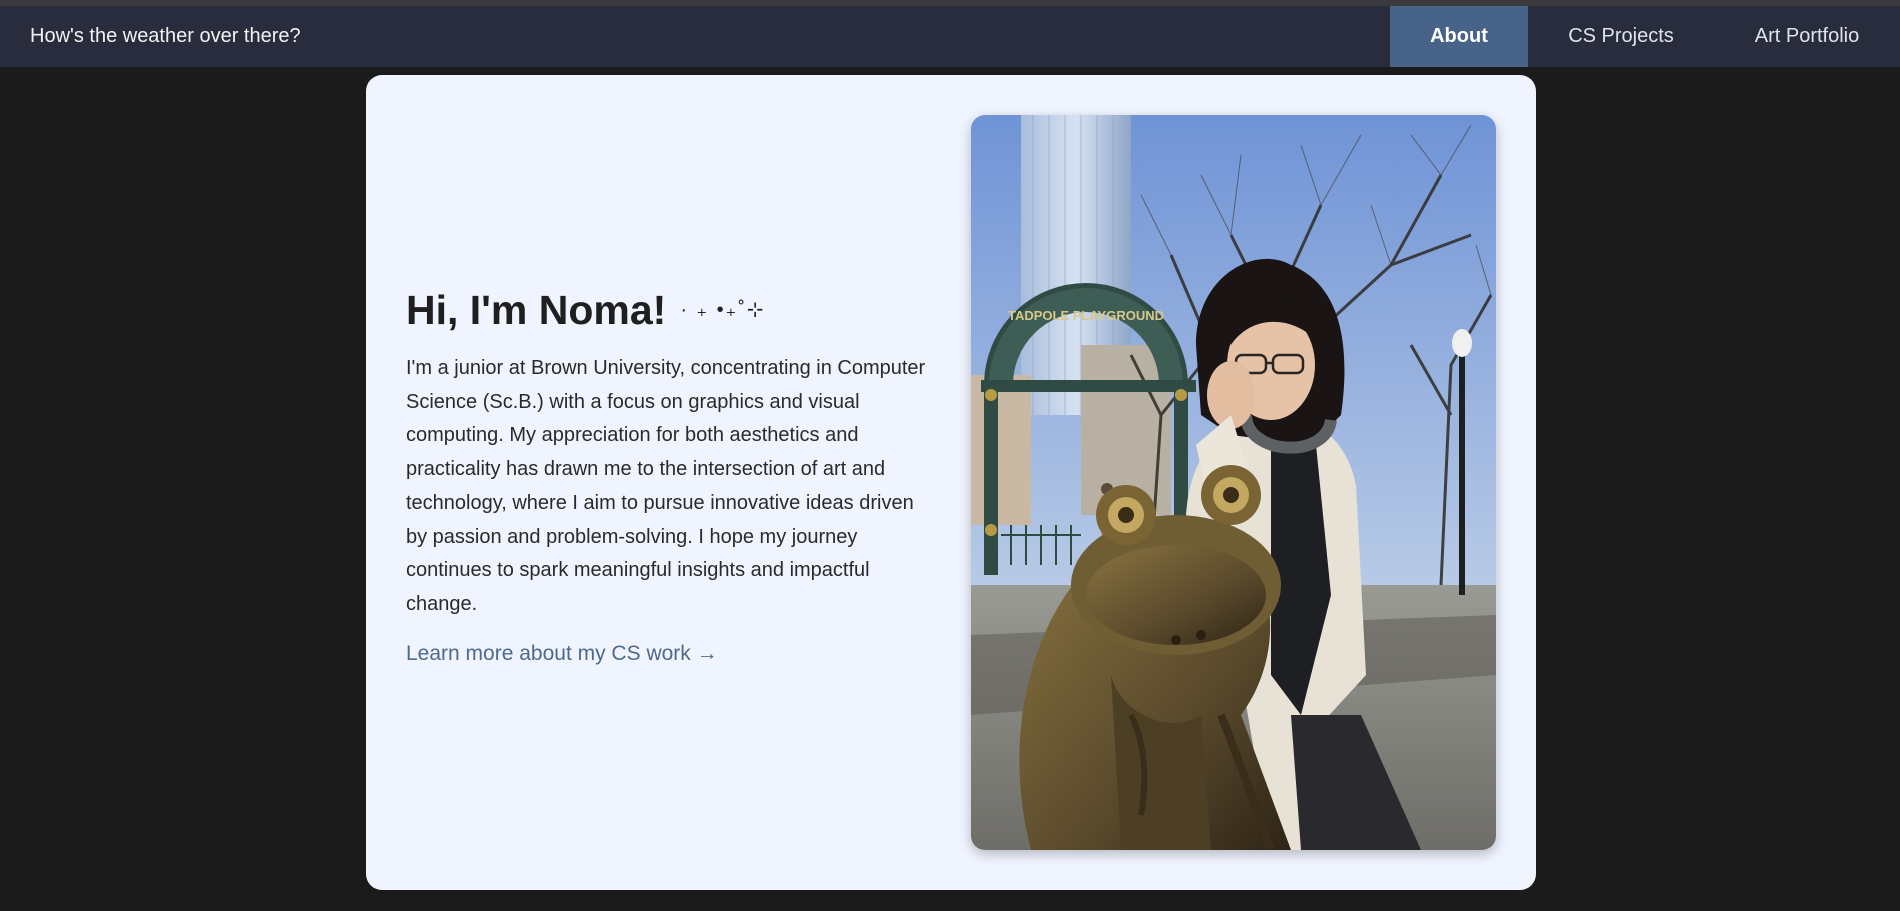 The height and width of the screenshot is (911, 1900). Describe the element at coordinates (1459, 36) in the screenshot. I see `nav-about: About` at that location.